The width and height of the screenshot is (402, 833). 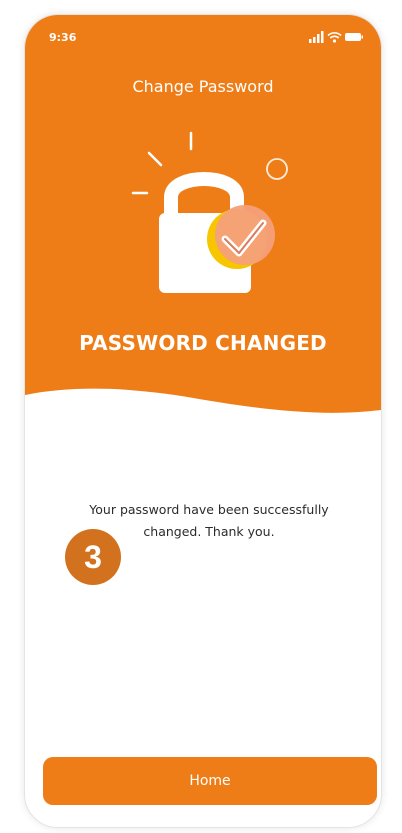 I want to click on home-button: Home, so click(x=210, y=781).